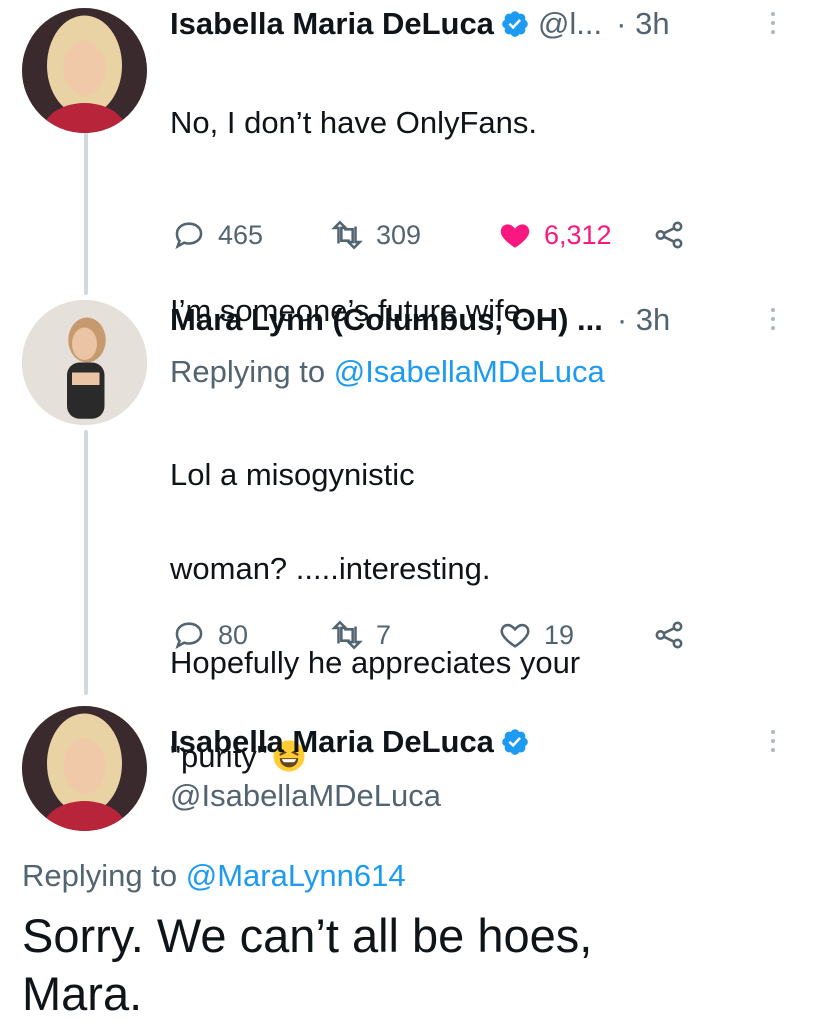 This screenshot has height=1024, width=819. I want to click on tweet-header: Isabella Maria DeLuca, so click(350, 742).